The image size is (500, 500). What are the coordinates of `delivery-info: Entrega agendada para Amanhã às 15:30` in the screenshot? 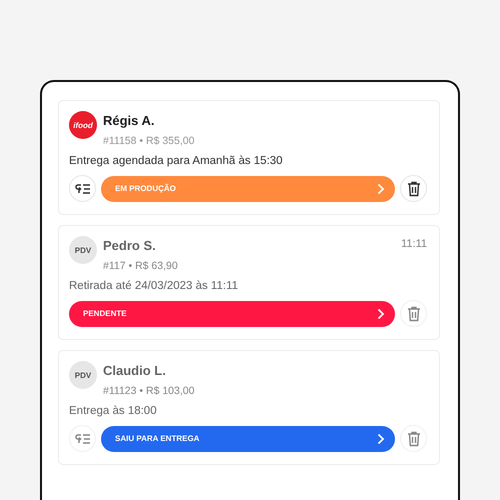 It's located at (176, 161).